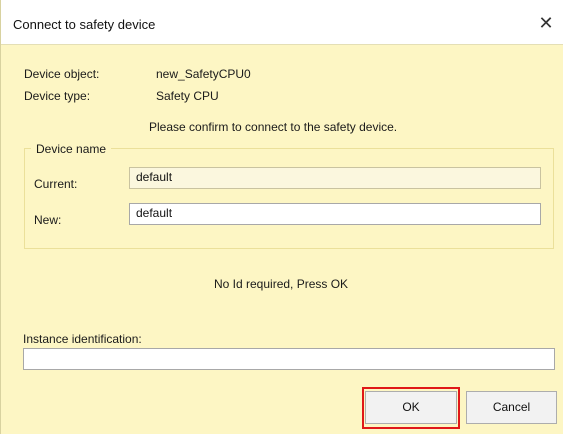 This screenshot has height=434, width=563. What do you see at coordinates (62, 74) in the screenshot?
I see `device-object-label: Device object:` at bounding box center [62, 74].